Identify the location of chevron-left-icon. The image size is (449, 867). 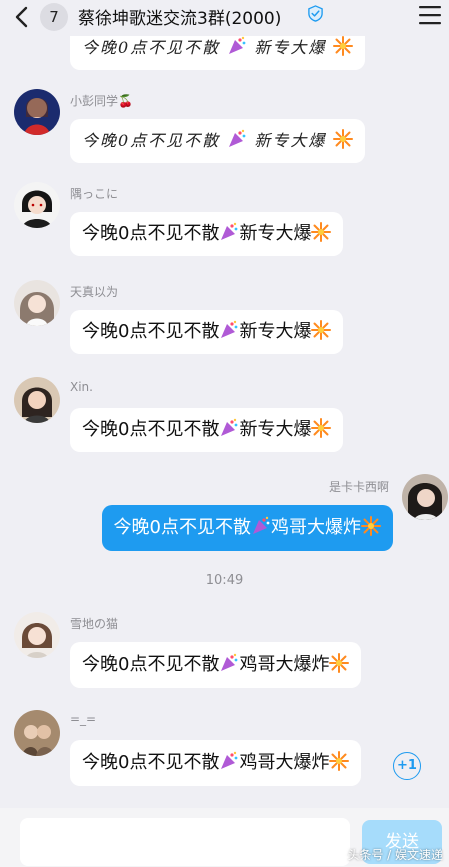
(23, 17).